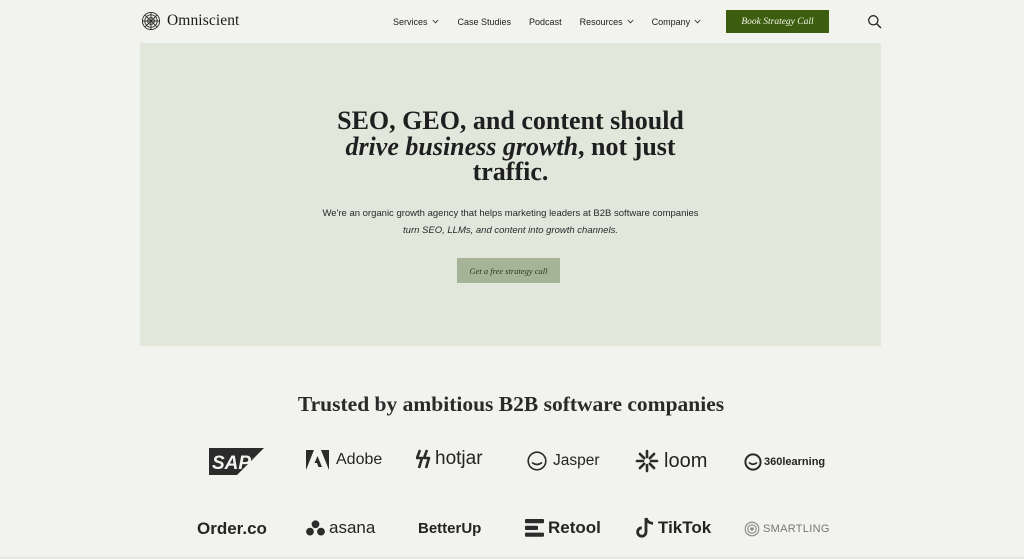 The width and height of the screenshot is (1024, 559). Describe the element at coordinates (537, 461) in the screenshot. I see `jasper-mark-icon` at that location.